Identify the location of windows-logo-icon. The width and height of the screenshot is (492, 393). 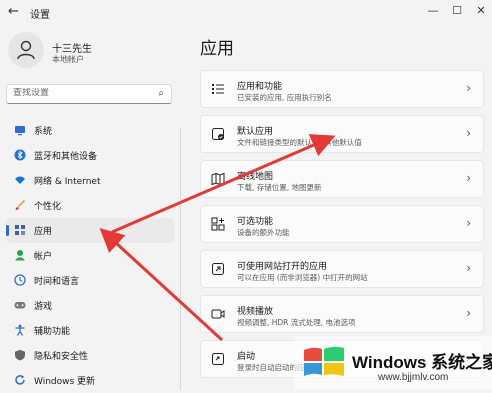
(324, 361).